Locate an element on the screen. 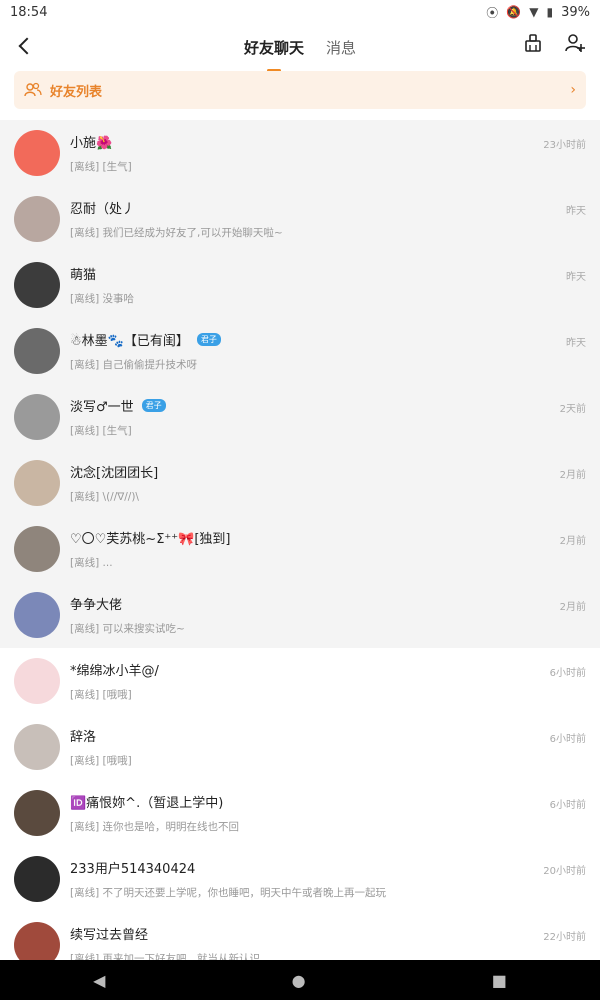  contact-name-text: 续写过去曾经 is located at coordinates (109, 935).